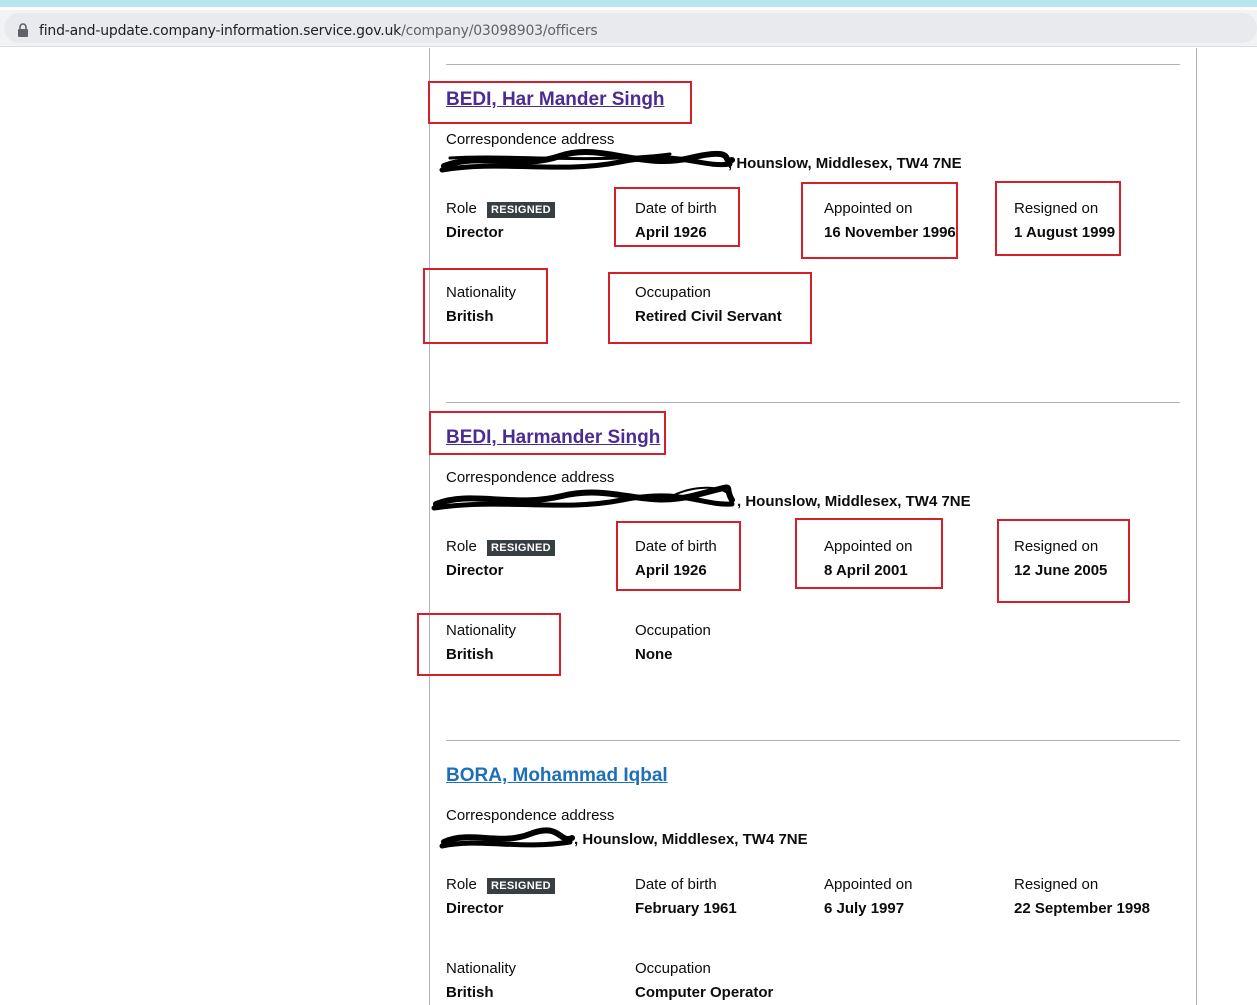 This screenshot has height=1005, width=1257. What do you see at coordinates (499, 31) in the screenshot?
I see `url-path: /company/03098903/officers` at bounding box center [499, 31].